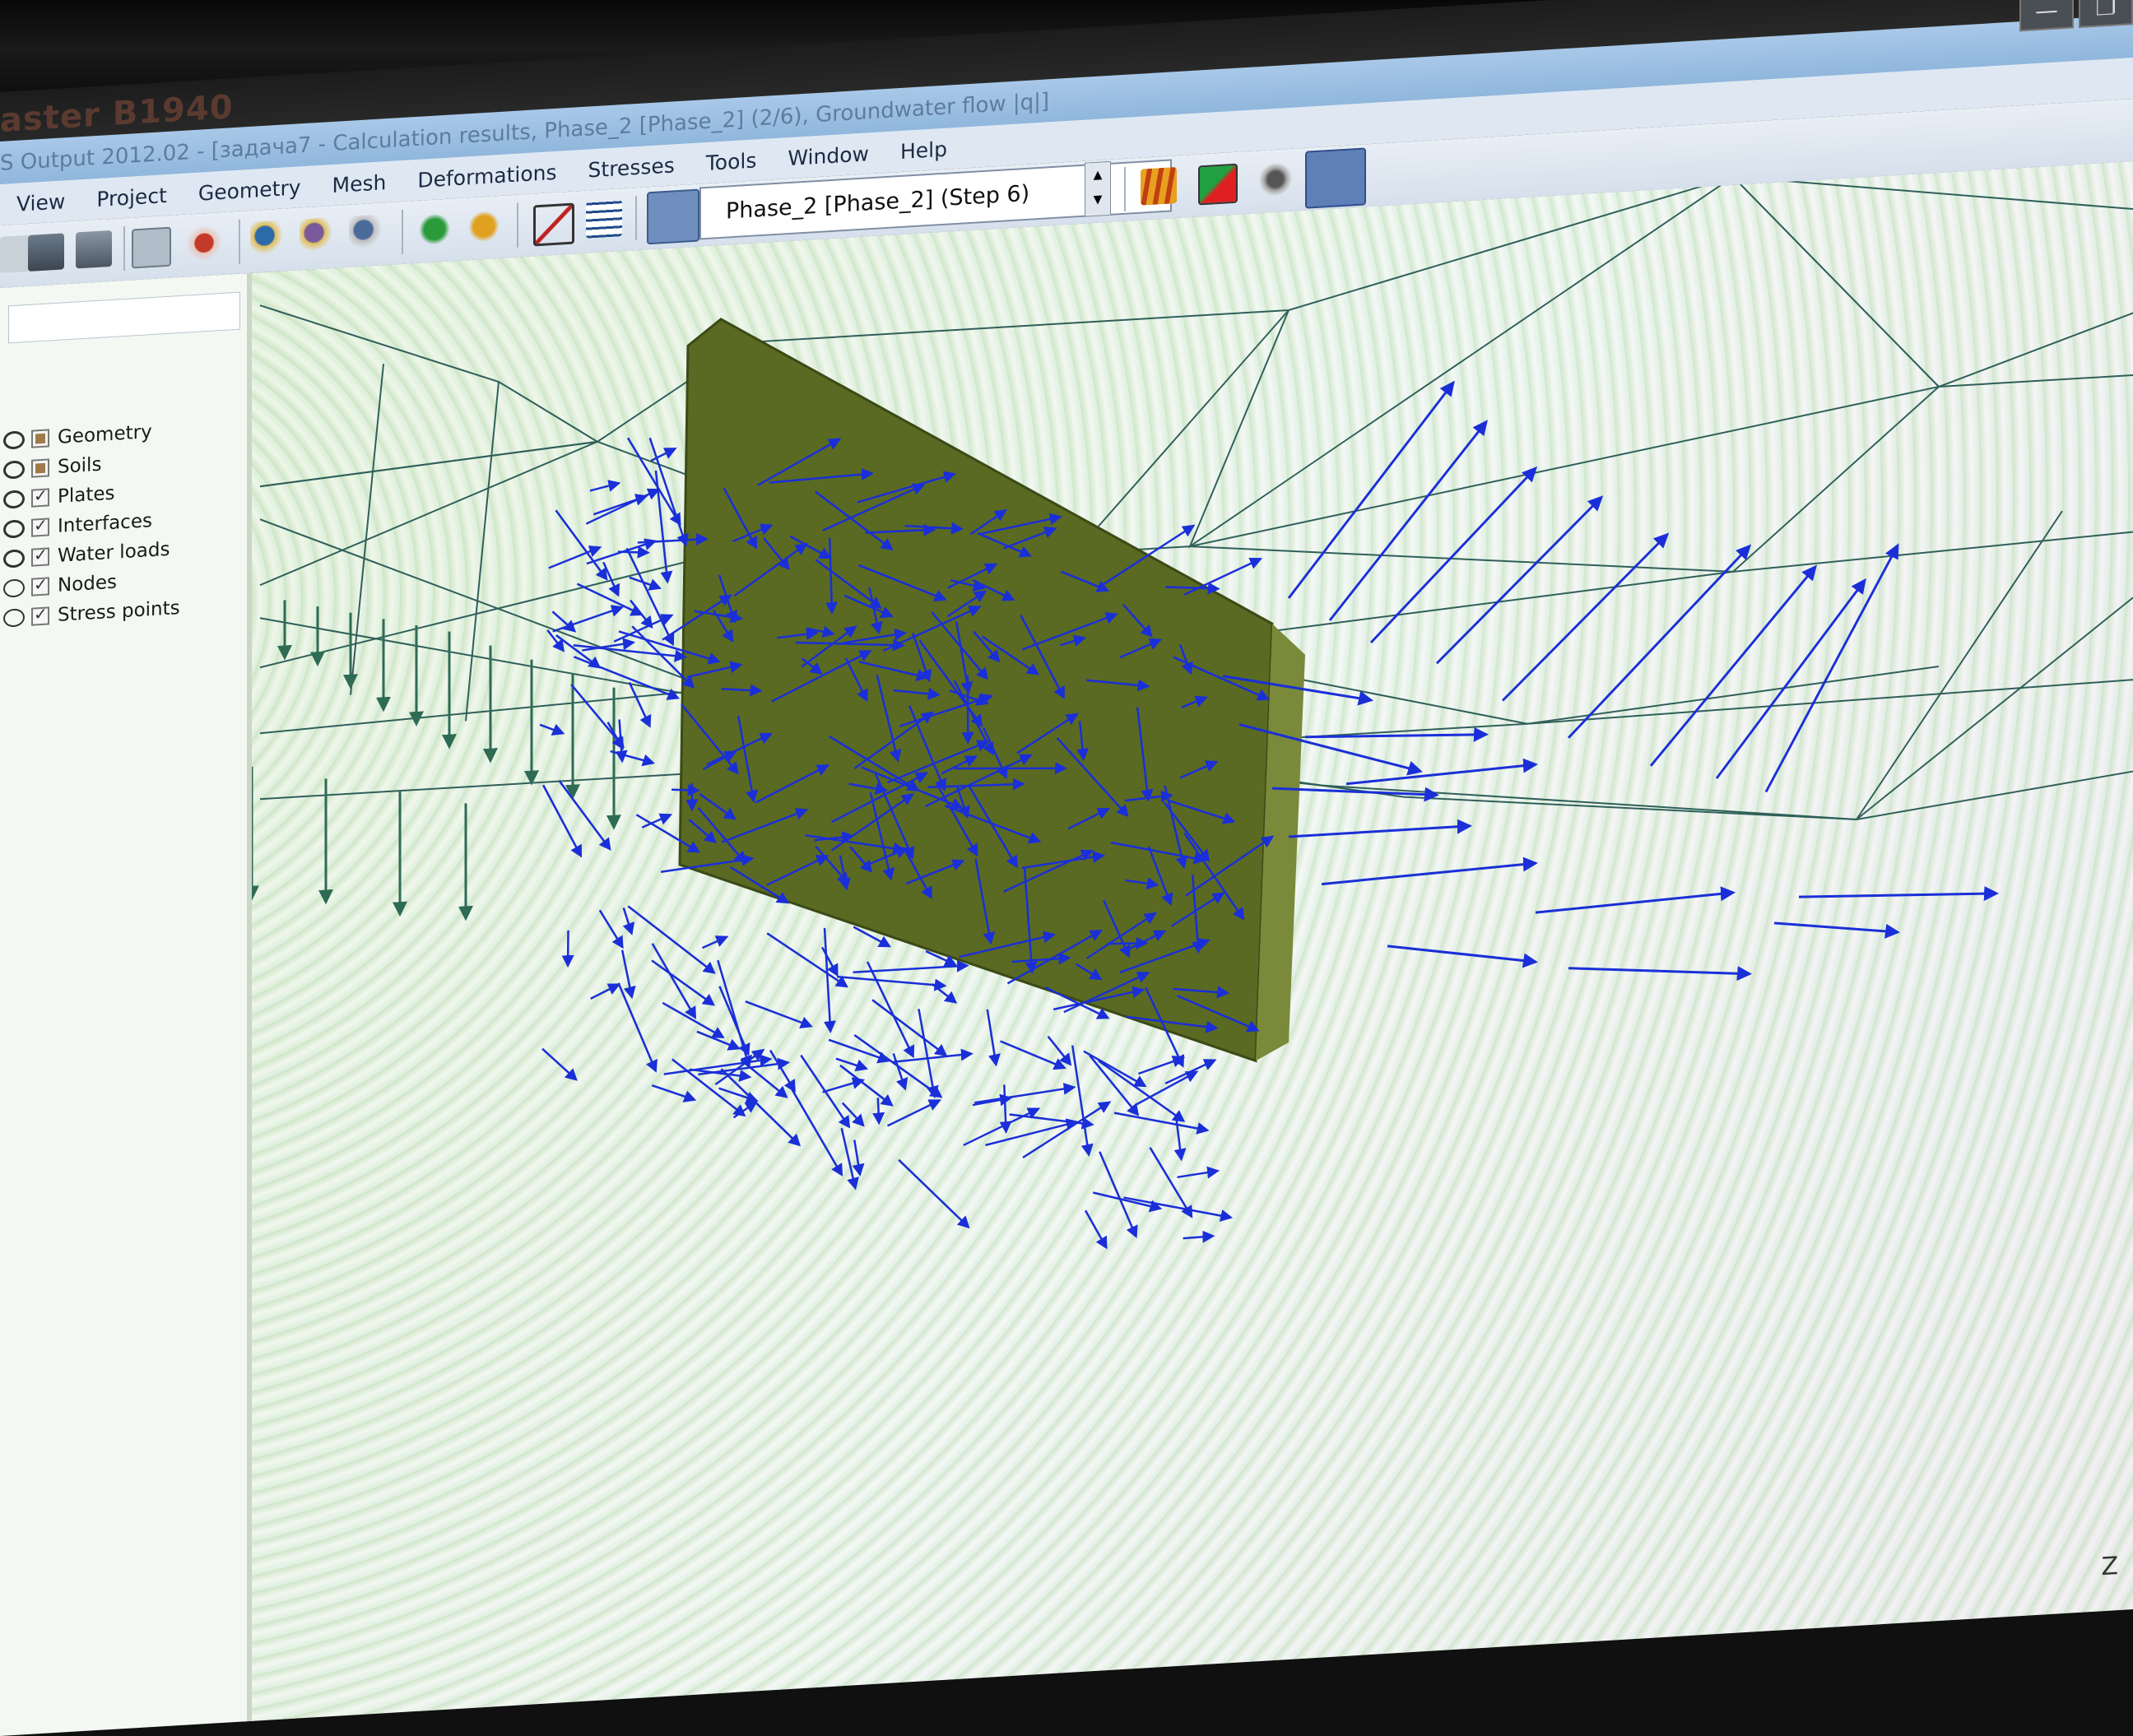 This screenshot has height=1736, width=2133. What do you see at coordinates (367, 233) in the screenshot?
I see `zoom-window-icon` at bounding box center [367, 233].